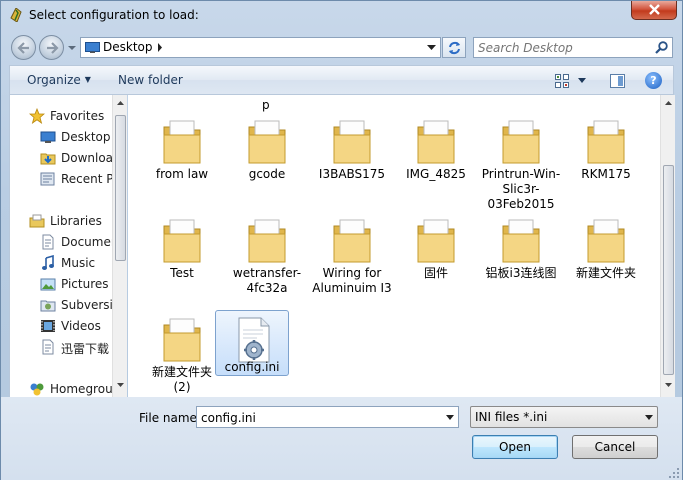  Describe the element at coordinates (436, 174) in the screenshot. I see `file-name-label: IMG_4825` at that location.